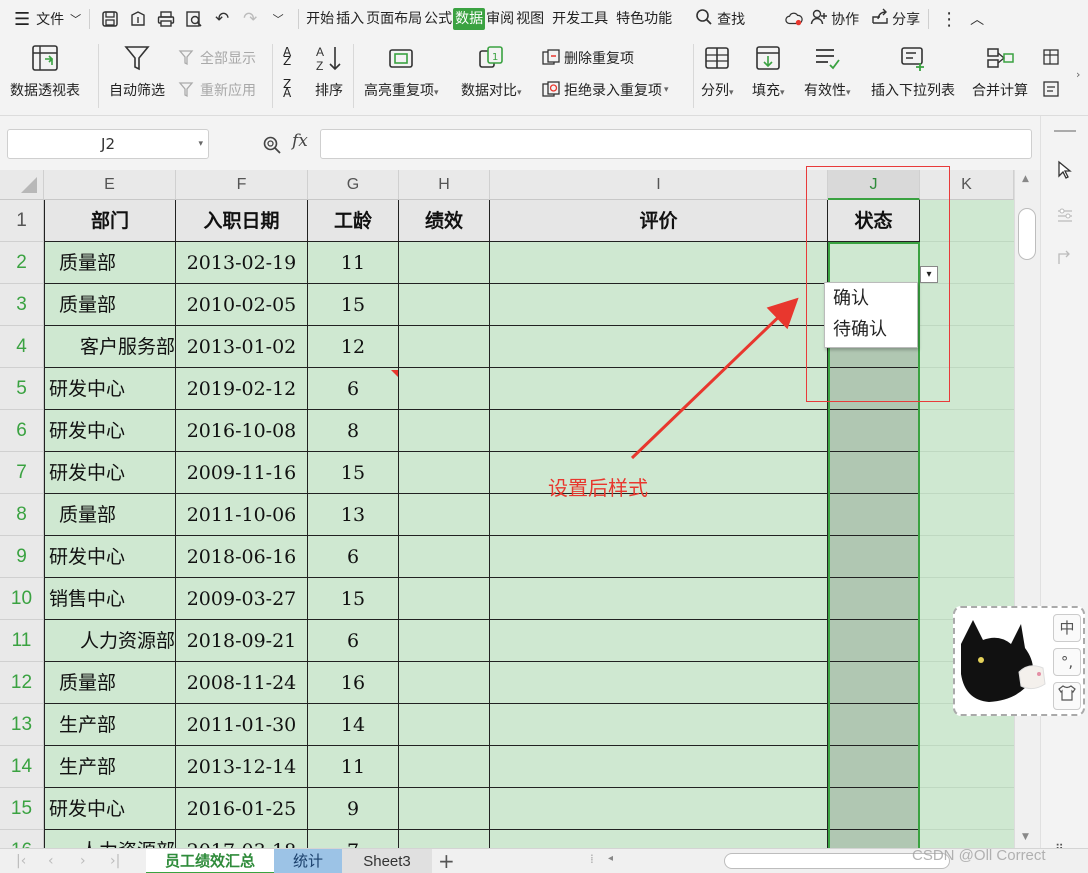  Describe the element at coordinates (242, 683) in the screenshot. I see `table-cell: 2008-11-24` at that location.